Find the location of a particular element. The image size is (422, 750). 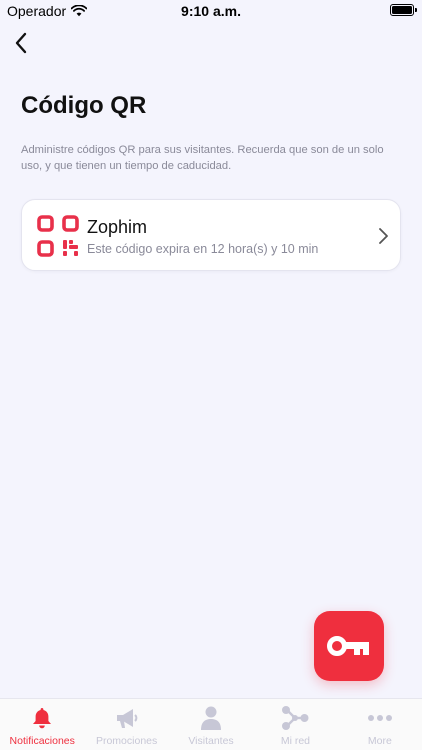

tab-label: Visitantes is located at coordinates (211, 741).